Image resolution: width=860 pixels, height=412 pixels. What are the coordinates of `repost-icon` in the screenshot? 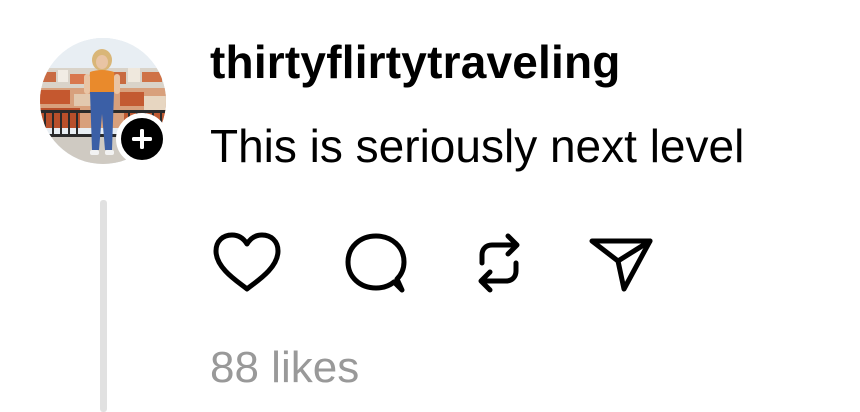 It's located at (499, 263).